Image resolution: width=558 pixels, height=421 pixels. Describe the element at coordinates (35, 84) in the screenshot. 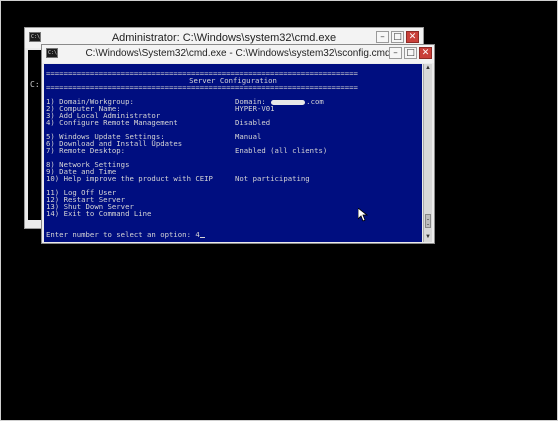

I see `back-console-text: C:` at that location.